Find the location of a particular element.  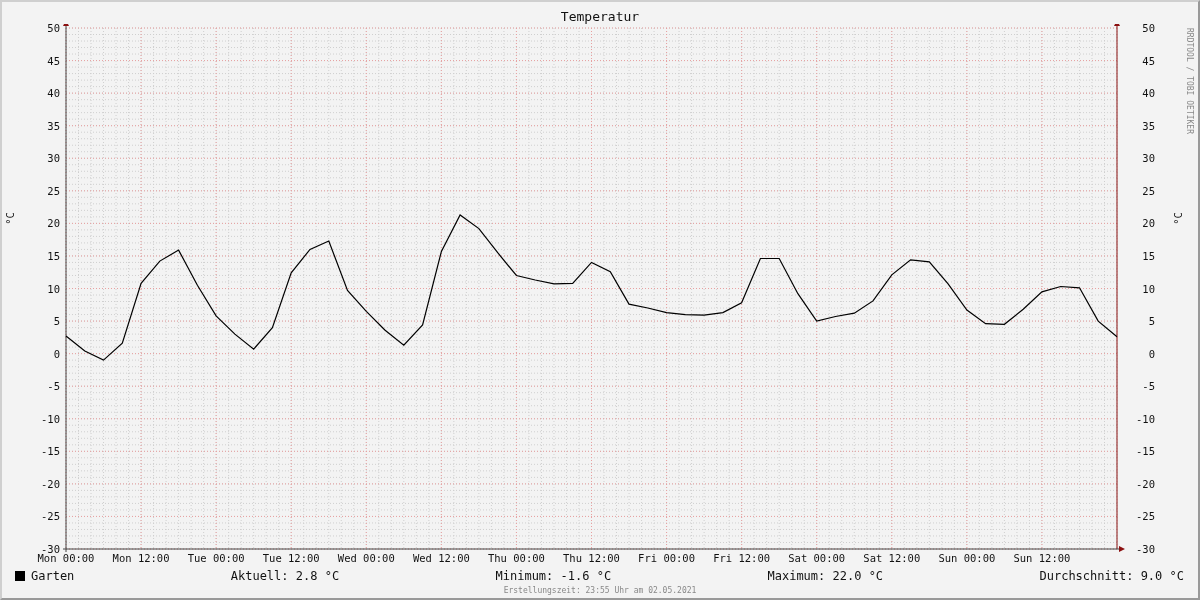

legend-stat: Aktuell: 2.8 °C is located at coordinates (285, 576).